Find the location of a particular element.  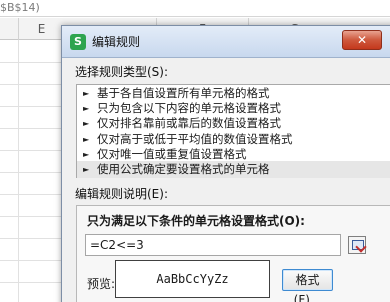

column-header-e: E is located at coordinates (41, 29).